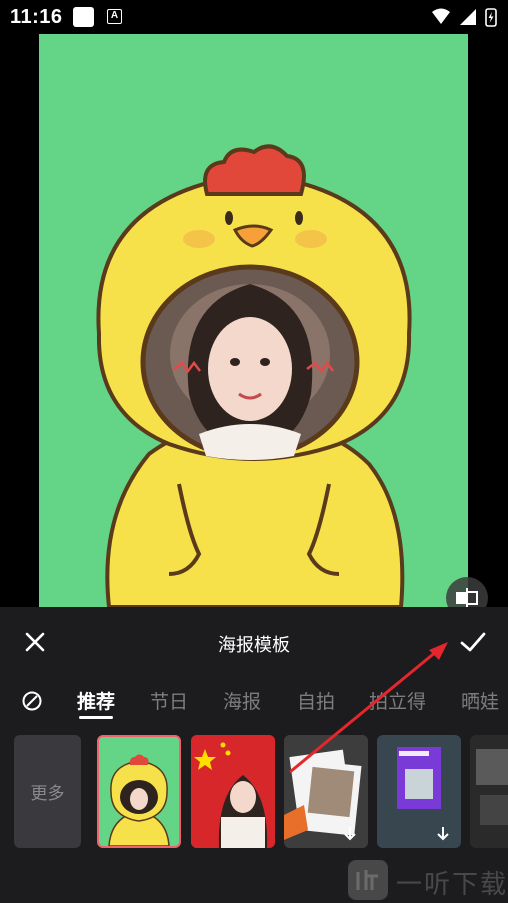  What do you see at coordinates (83, 17) in the screenshot?
I see `square-notification-icon` at bounding box center [83, 17].